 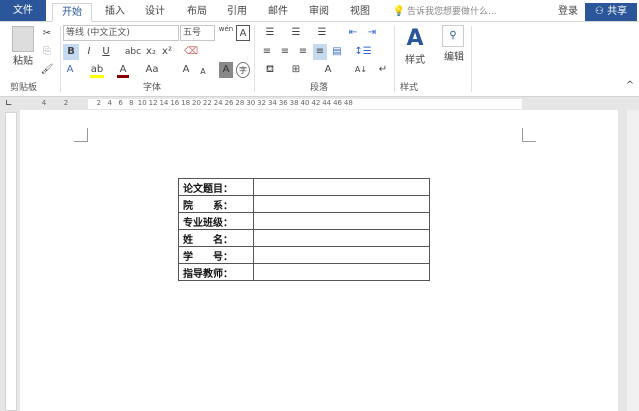 What do you see at coordinates (23, 62) in the screenshot?
I see `paste-button: 粘贴` at bounding box center [23, 62].